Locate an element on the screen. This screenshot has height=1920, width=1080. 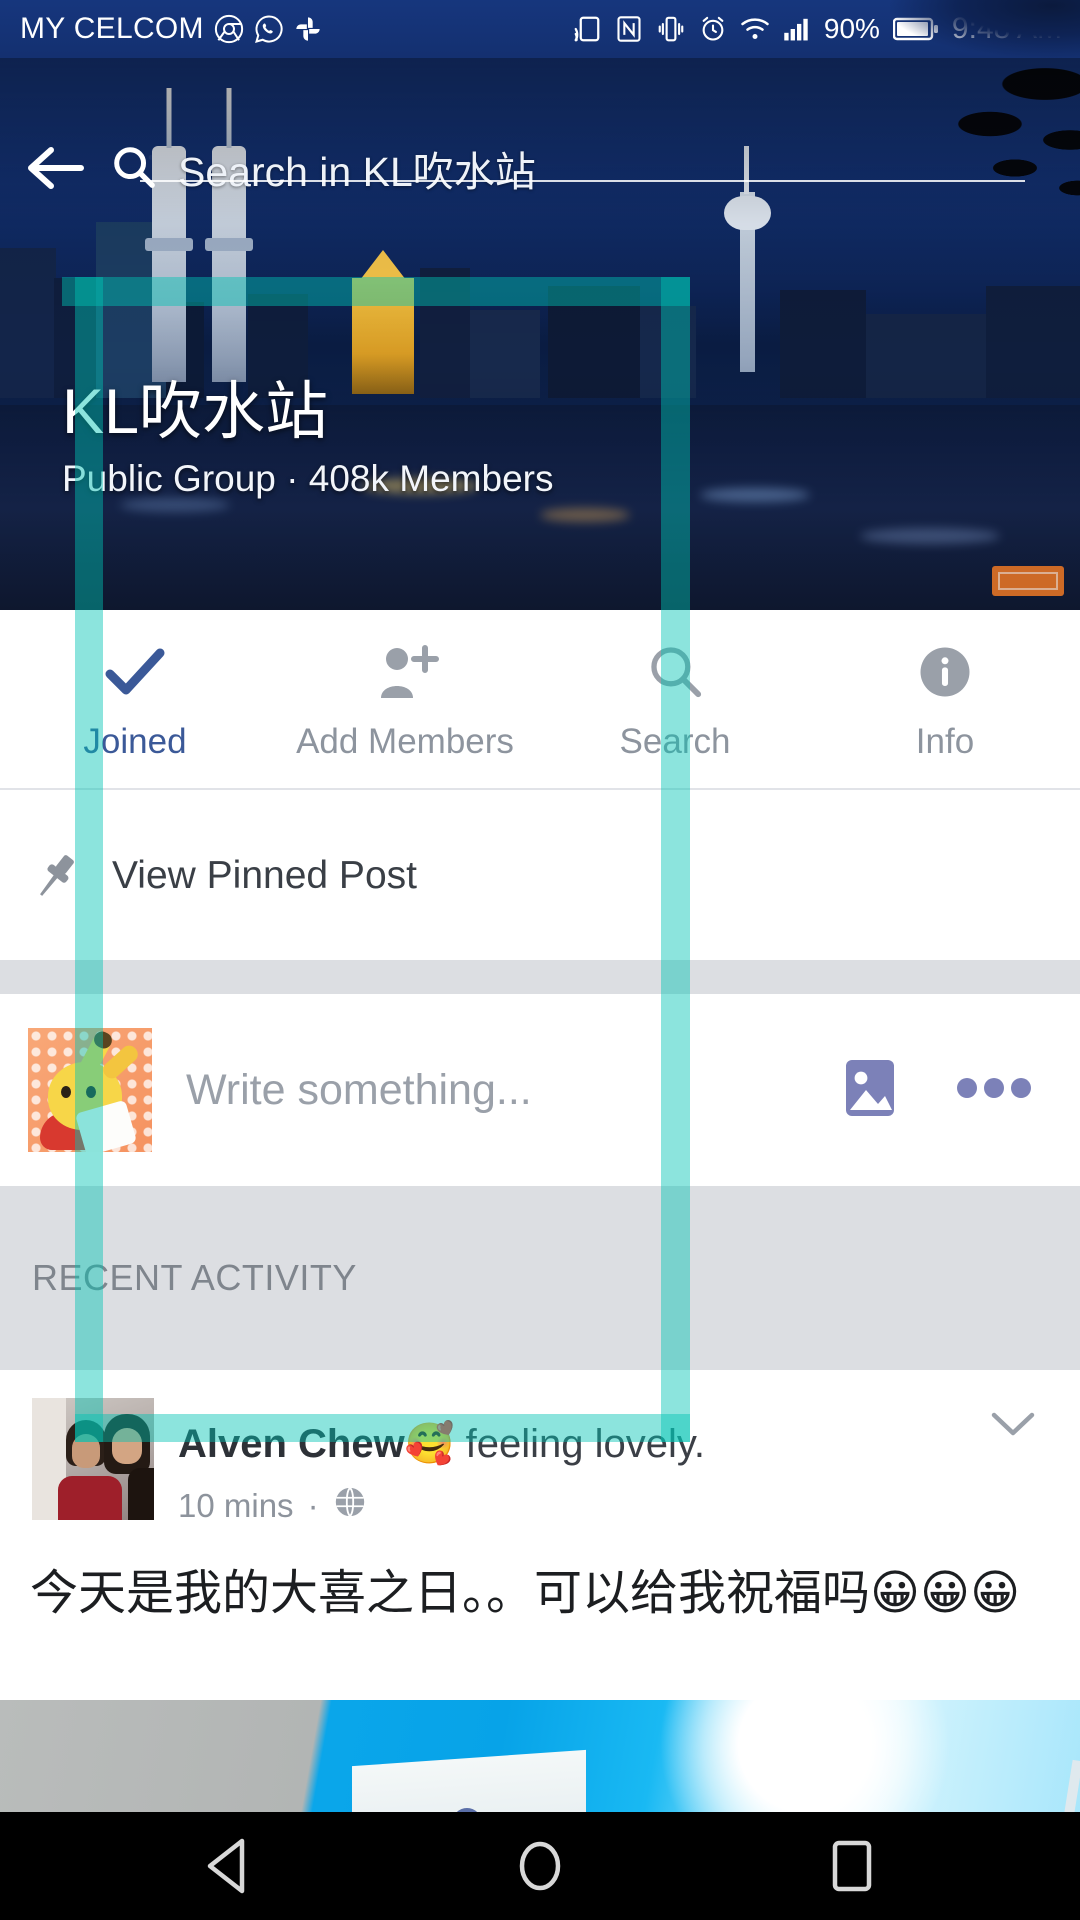
action-search: Search is located at coordinates (675, 700).